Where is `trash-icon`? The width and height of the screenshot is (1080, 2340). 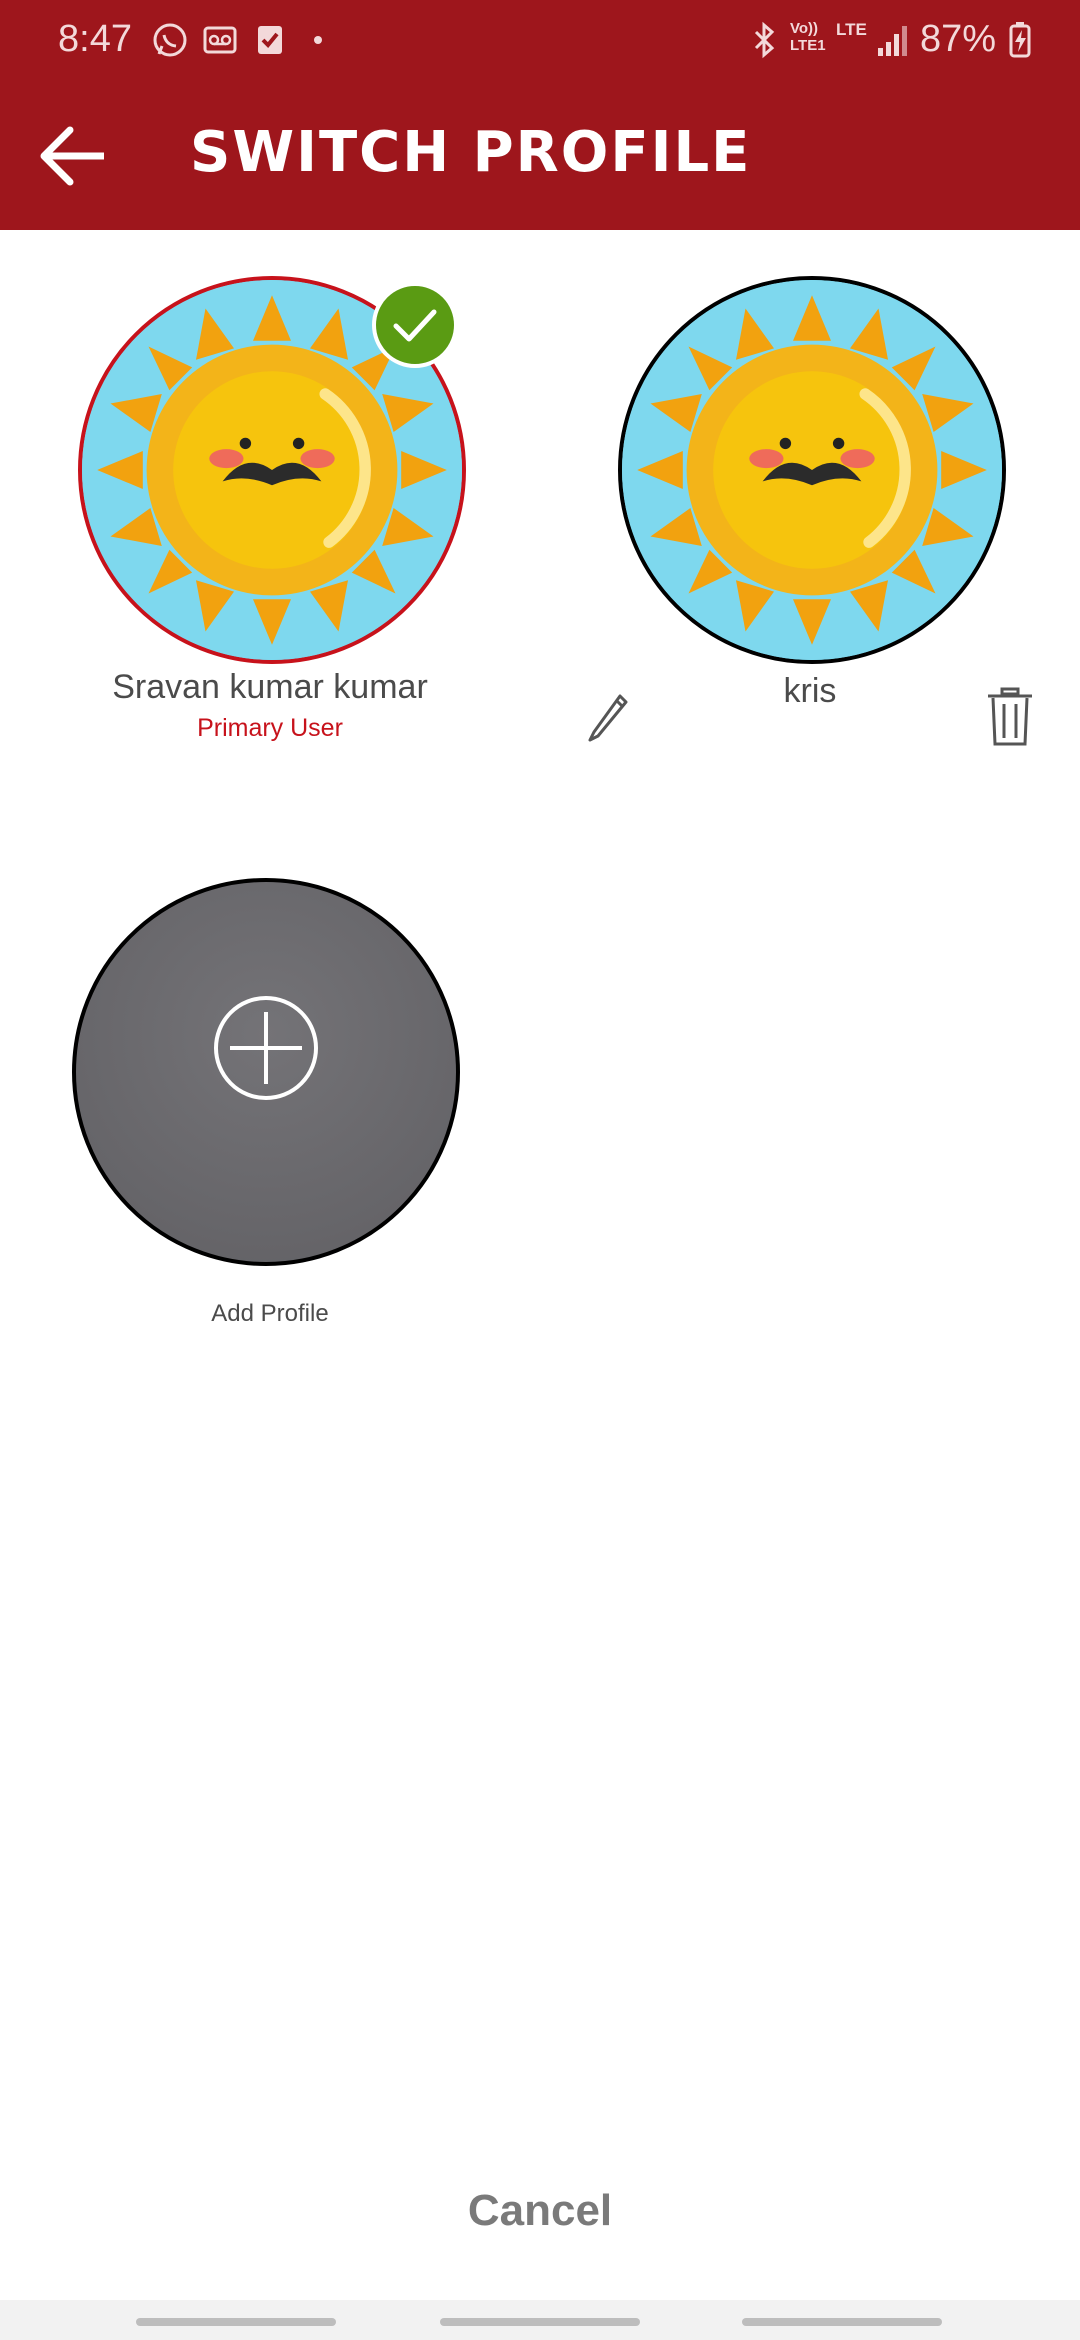
trash-icon is located at coordinates (1010, 717).